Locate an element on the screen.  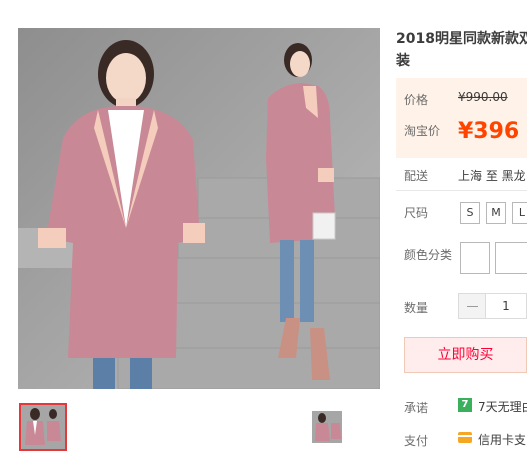
product-title: 2018明星同款新款双 装 is located at coordinates (461, 50).